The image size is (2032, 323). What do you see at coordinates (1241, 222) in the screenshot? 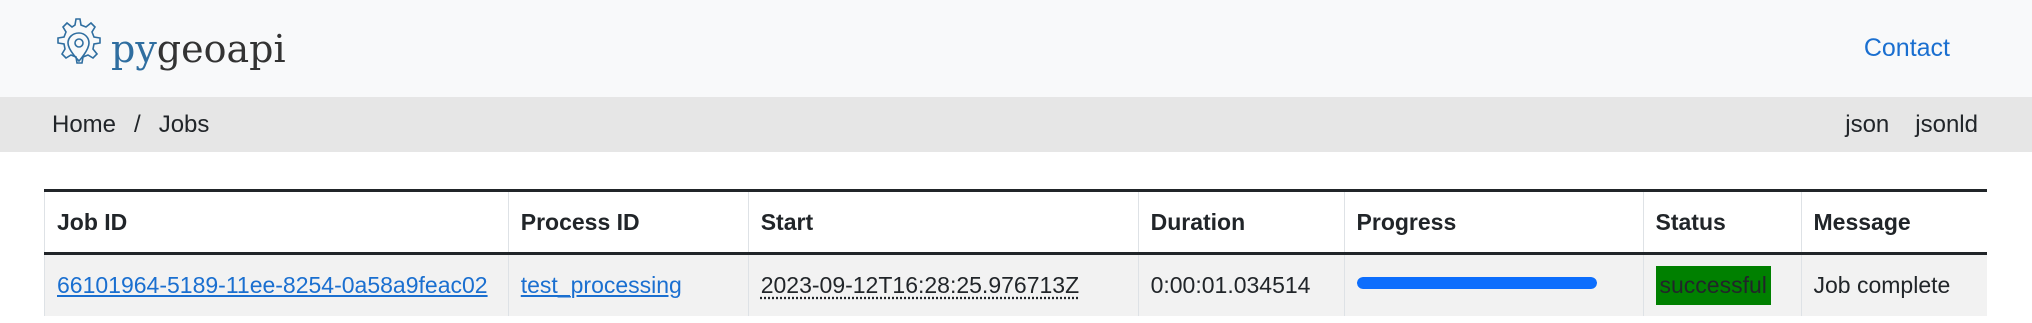
I see `header-duration: Duration` at bounding box center [1241, 222].